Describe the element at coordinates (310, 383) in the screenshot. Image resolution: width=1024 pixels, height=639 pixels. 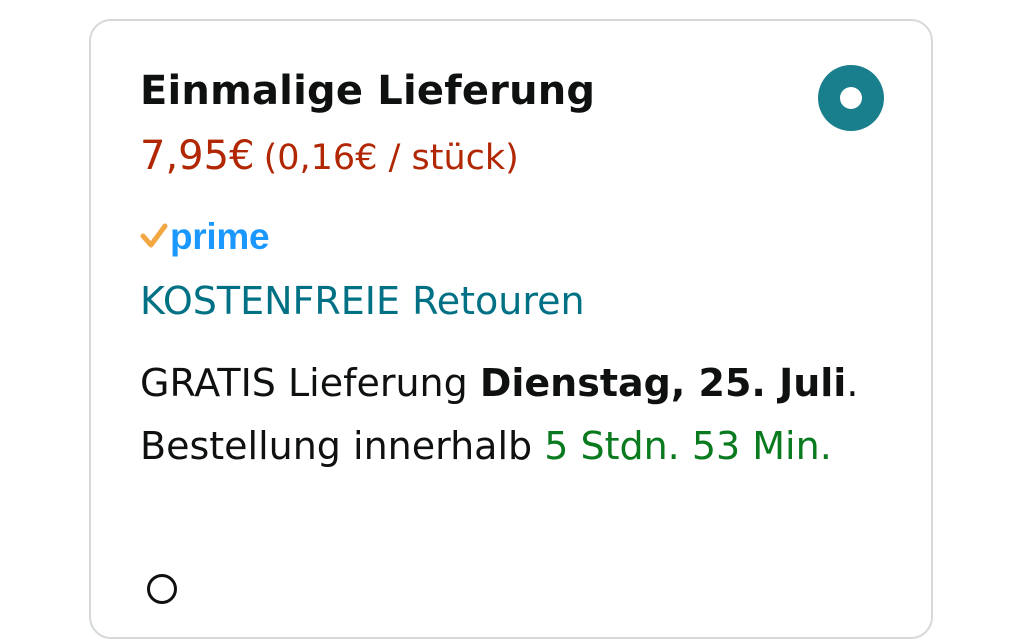
I see `delivery-prefix: GRATIS Lieferung` at that location.